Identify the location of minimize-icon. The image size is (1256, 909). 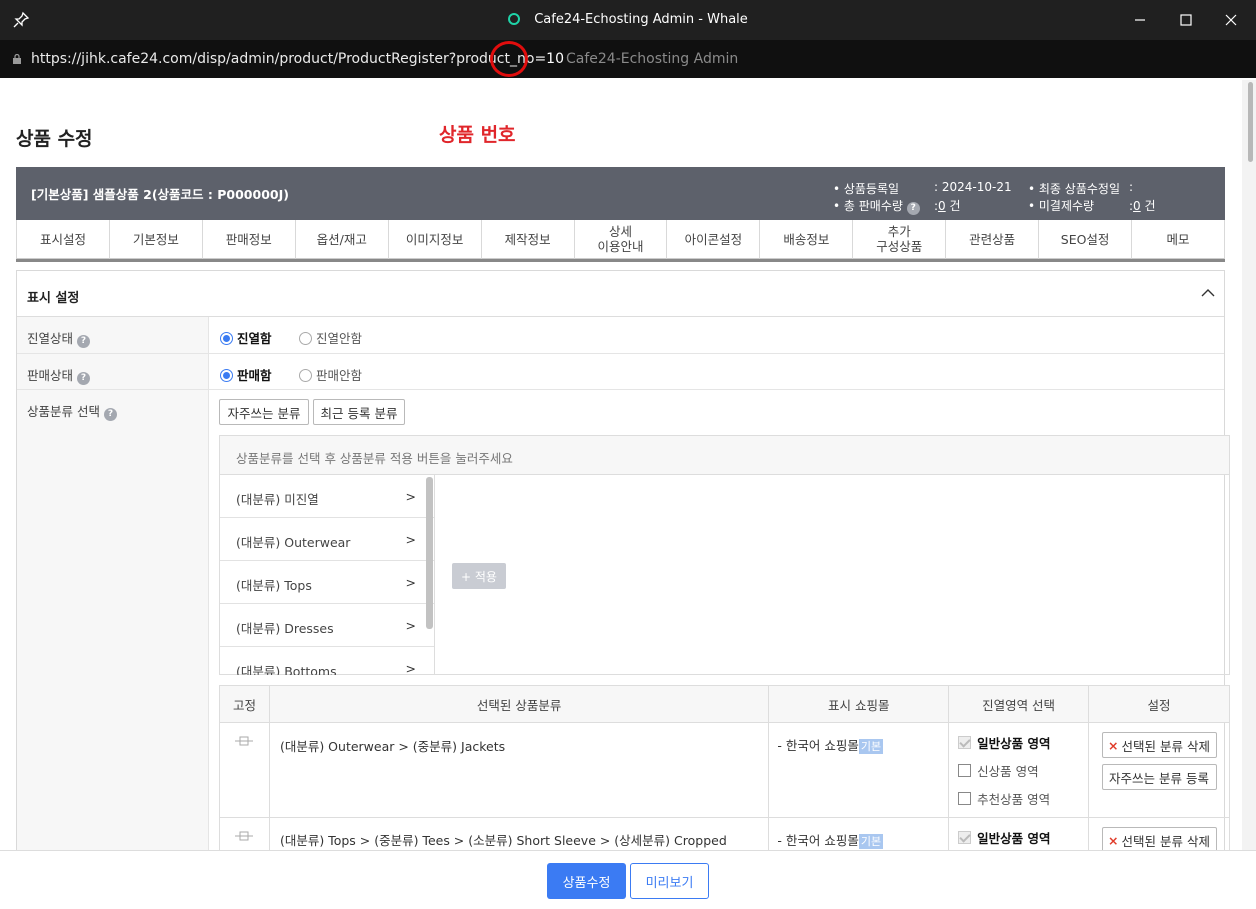
(1140, 20).